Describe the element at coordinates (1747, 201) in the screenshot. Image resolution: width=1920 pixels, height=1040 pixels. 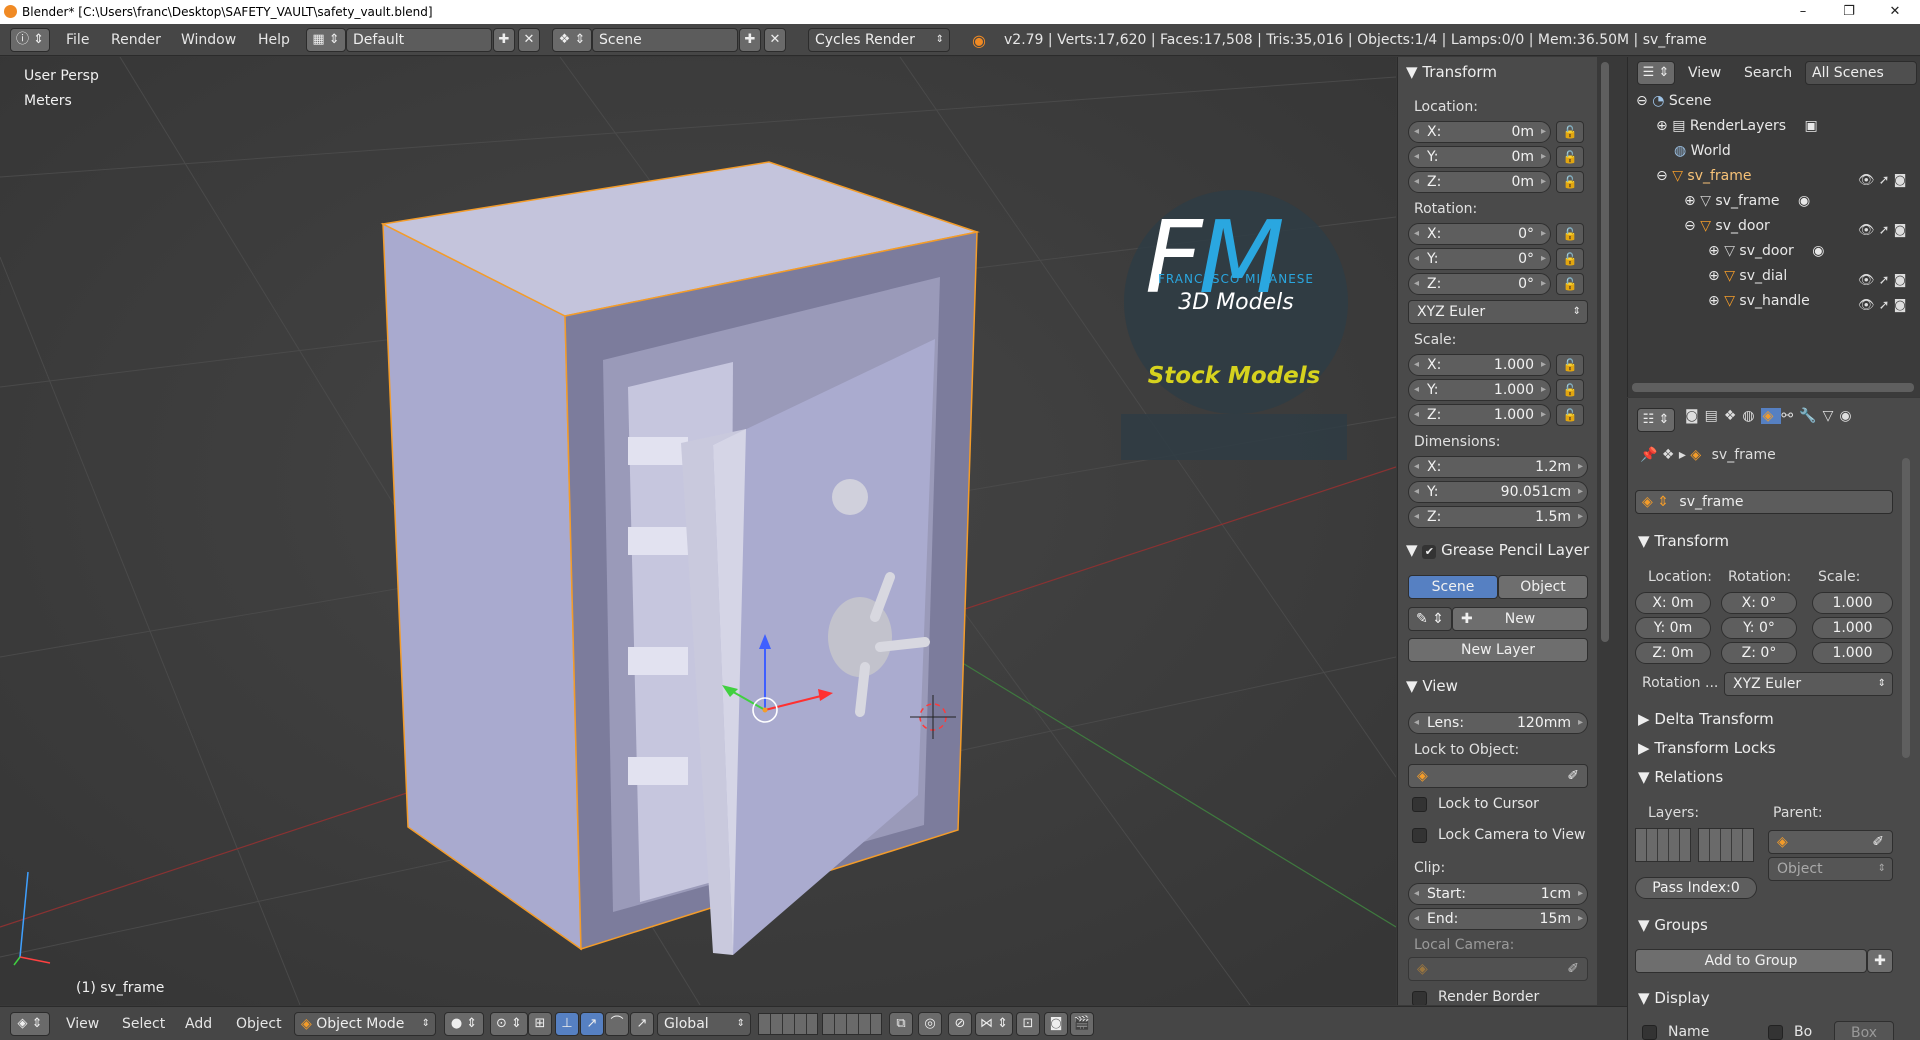
I see `outliner-row-sv-frame-mesh: ⊕ ▽ sv_frame ◉` at that location.